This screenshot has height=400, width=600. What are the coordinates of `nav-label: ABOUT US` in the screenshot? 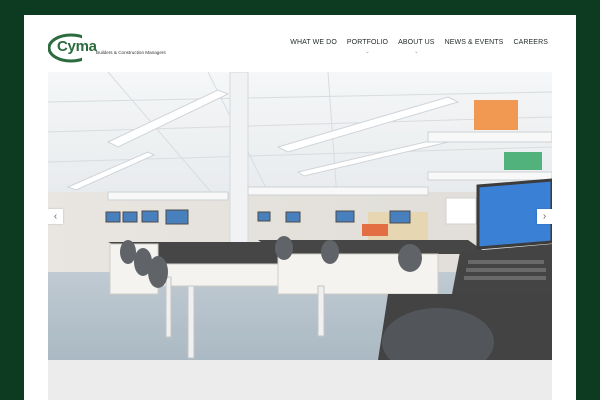 It's located at (416, 42).